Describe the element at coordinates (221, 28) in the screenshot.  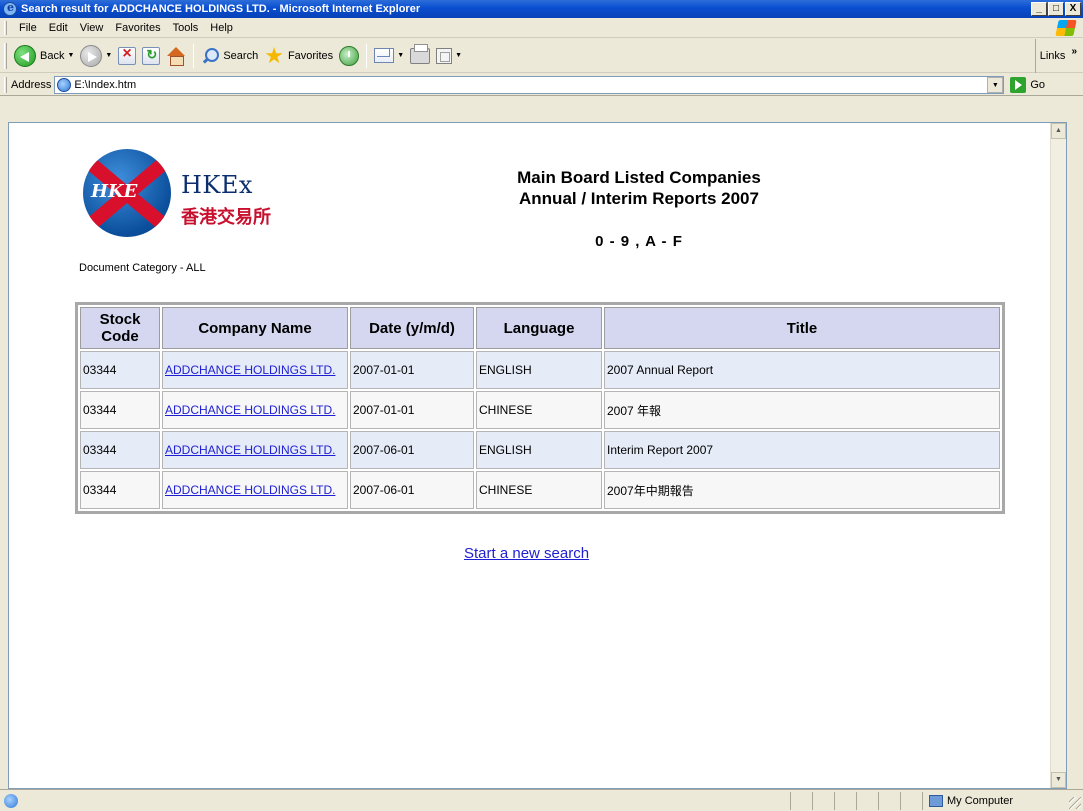
I see `menu-help: Help` at that location.